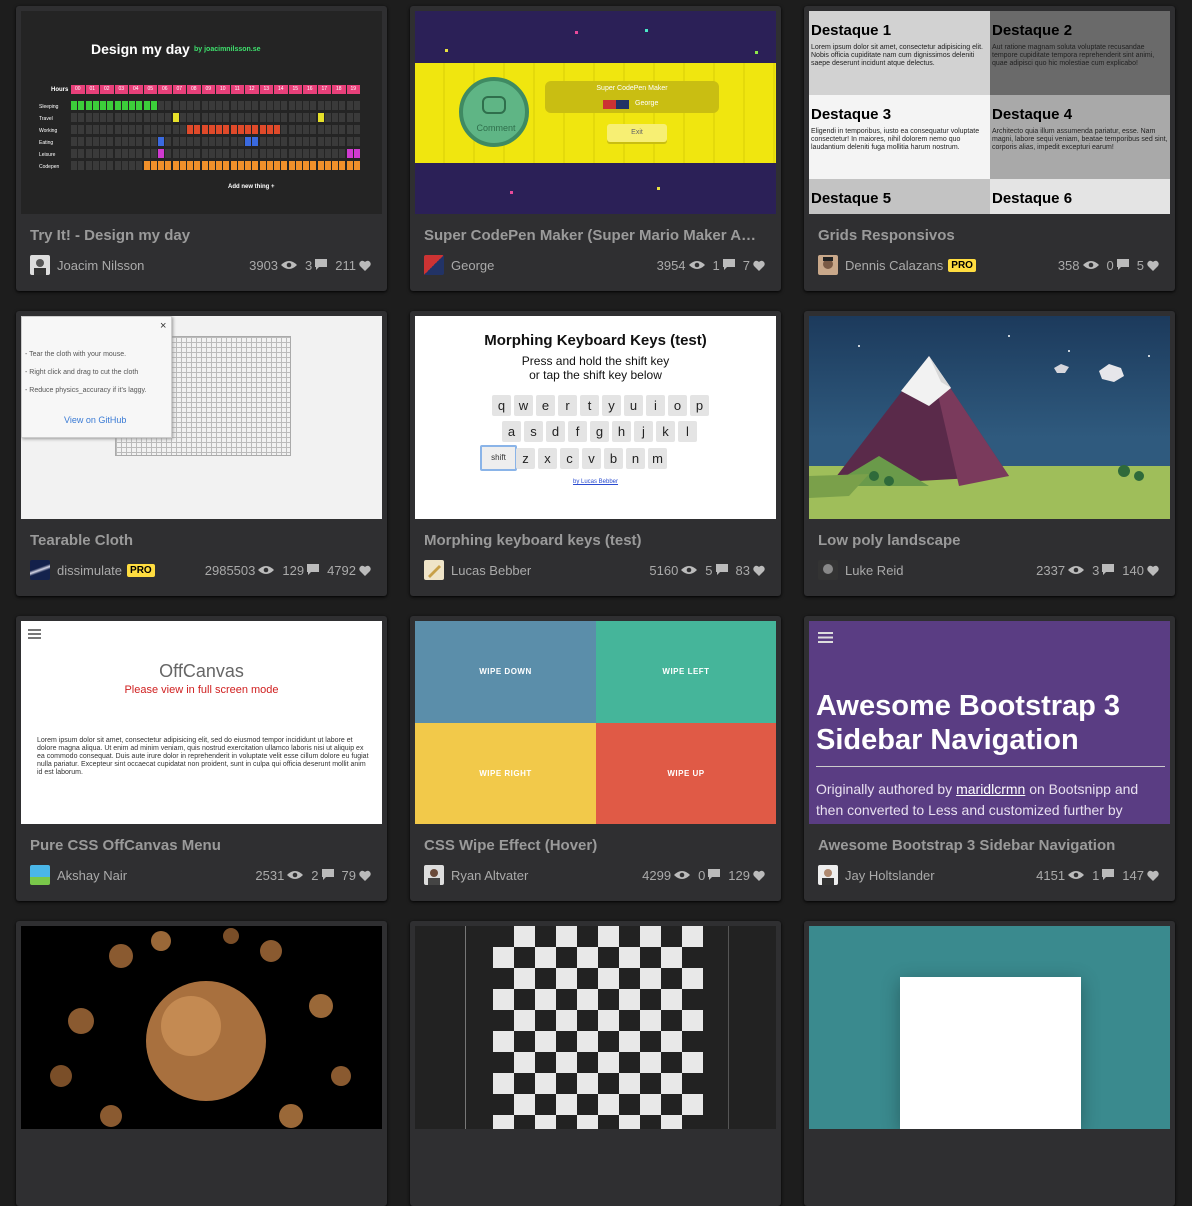  I want to click on author-name: Jay Holtslander, so click(890, 875).